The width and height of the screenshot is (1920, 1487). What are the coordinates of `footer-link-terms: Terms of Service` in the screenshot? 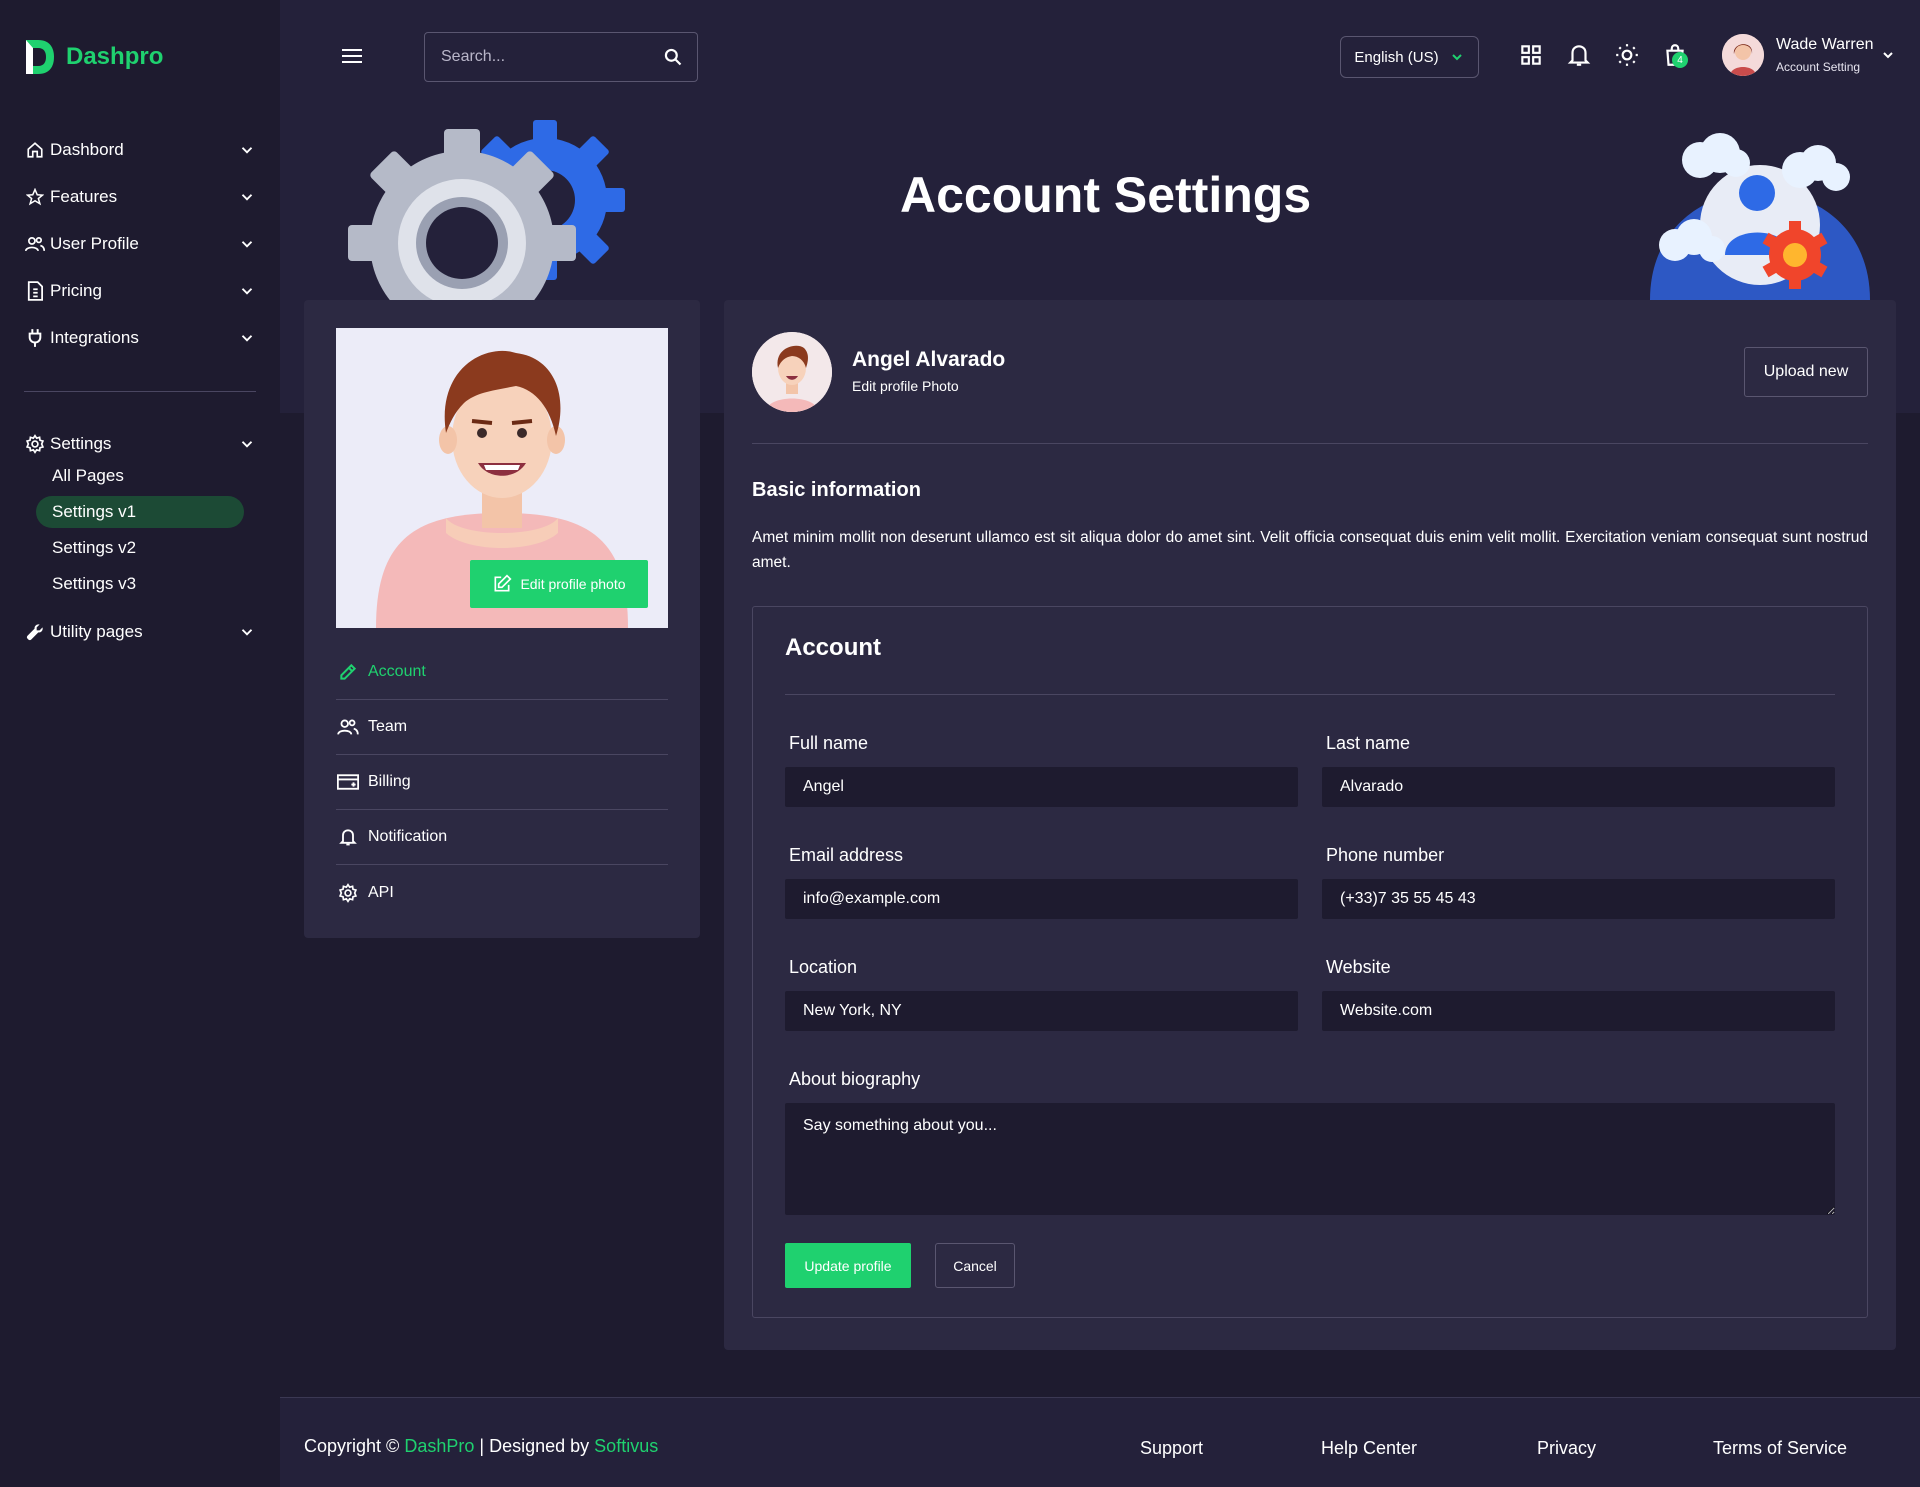 It's located at (1780, 1448).